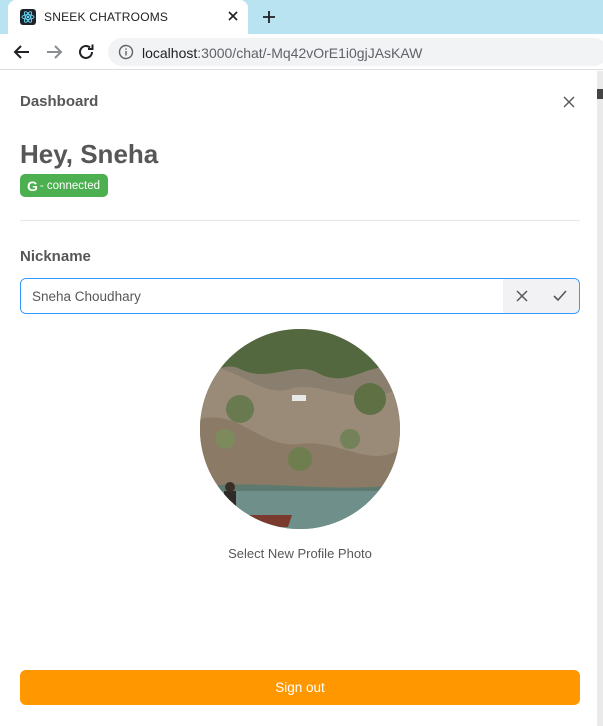 Image resolution: width=603 pixels, height=726 pixels. Describe the element at coordinates (300, 553) in the screenshot. I see `select-profile-photo-link: Select New Profile Photo` at that location.